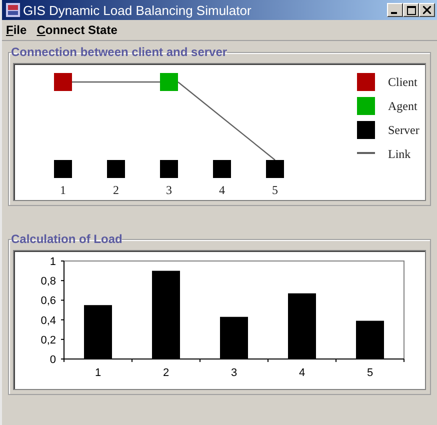 This screenshot has height=425, width=437. Describe the element at coordinates (222, 190) in the screenshot. I see `server-label: 4` at that location.